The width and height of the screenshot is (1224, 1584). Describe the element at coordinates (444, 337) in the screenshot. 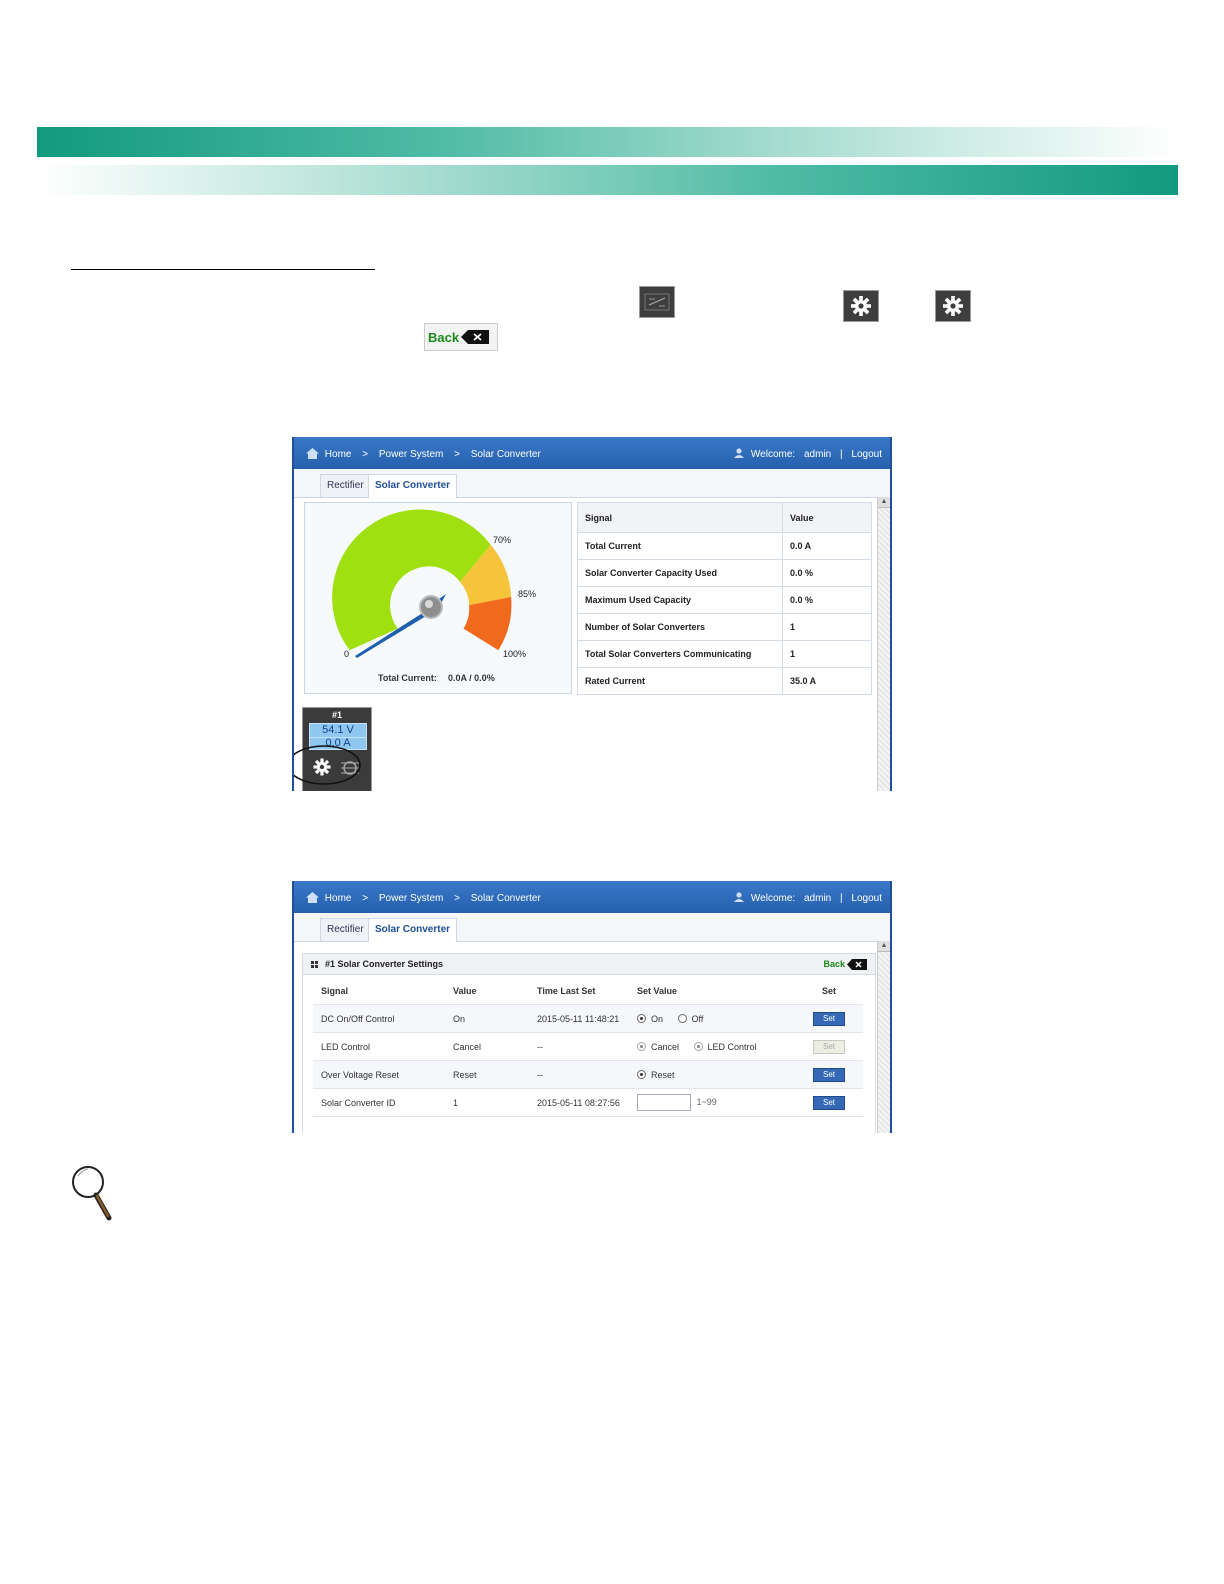

I see `back-button-label: Back` at that location.